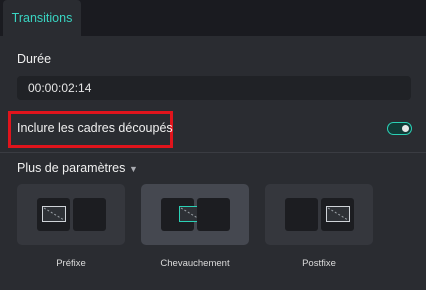 This screenshot has width=426, height=290. Describe the element at coordinates (133, 169) in the screenshot. I see `caret-down-icon: ▼` at that location.